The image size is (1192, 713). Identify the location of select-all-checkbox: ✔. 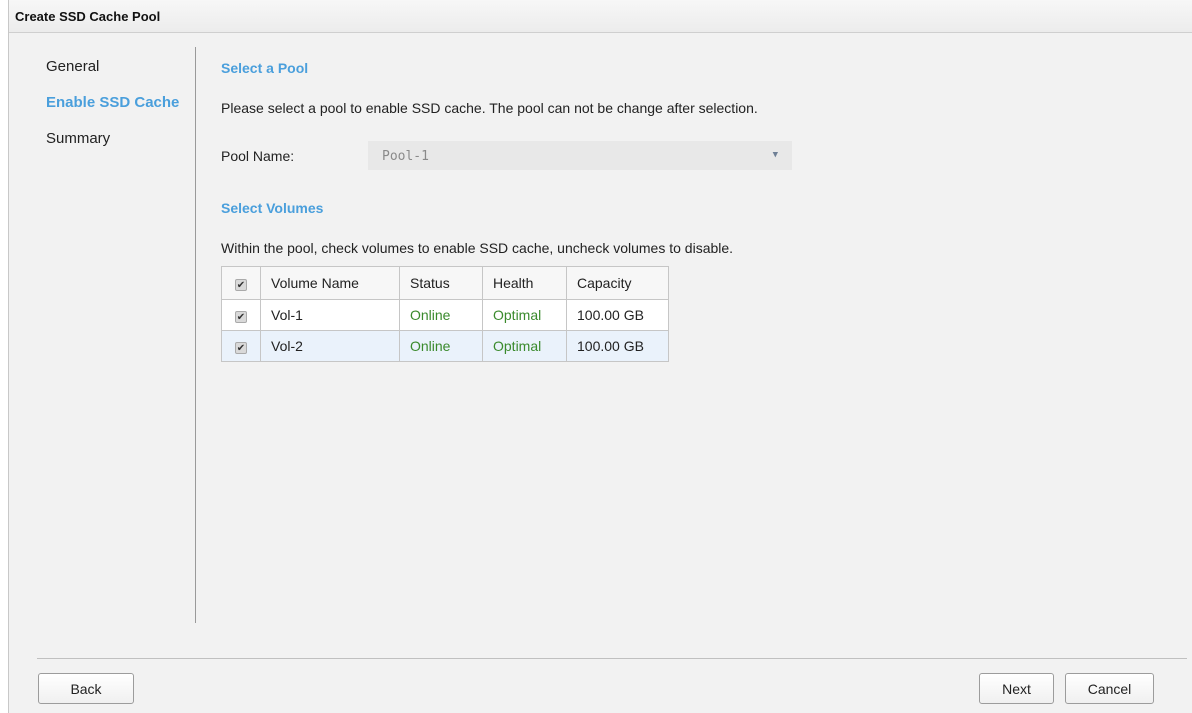
(241, 285).